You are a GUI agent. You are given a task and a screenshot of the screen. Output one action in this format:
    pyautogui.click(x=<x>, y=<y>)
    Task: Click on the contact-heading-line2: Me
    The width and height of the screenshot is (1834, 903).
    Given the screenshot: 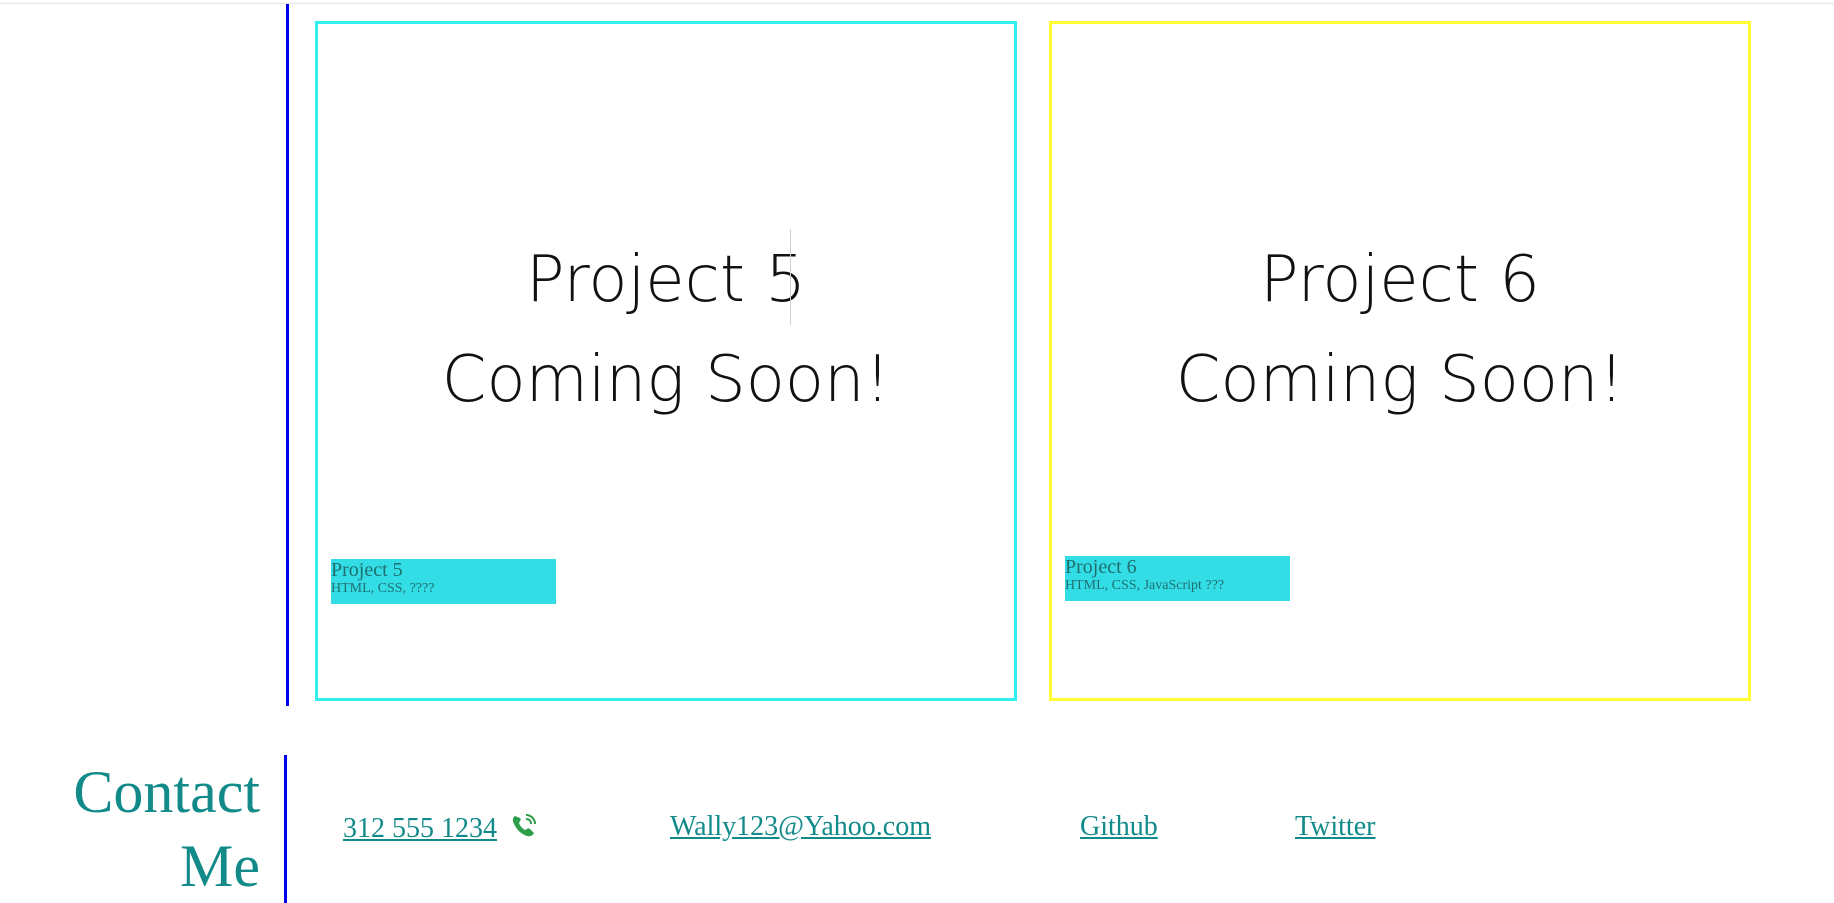 What is the action you would take?
    pyautogui.click(x=220, y=866)
    